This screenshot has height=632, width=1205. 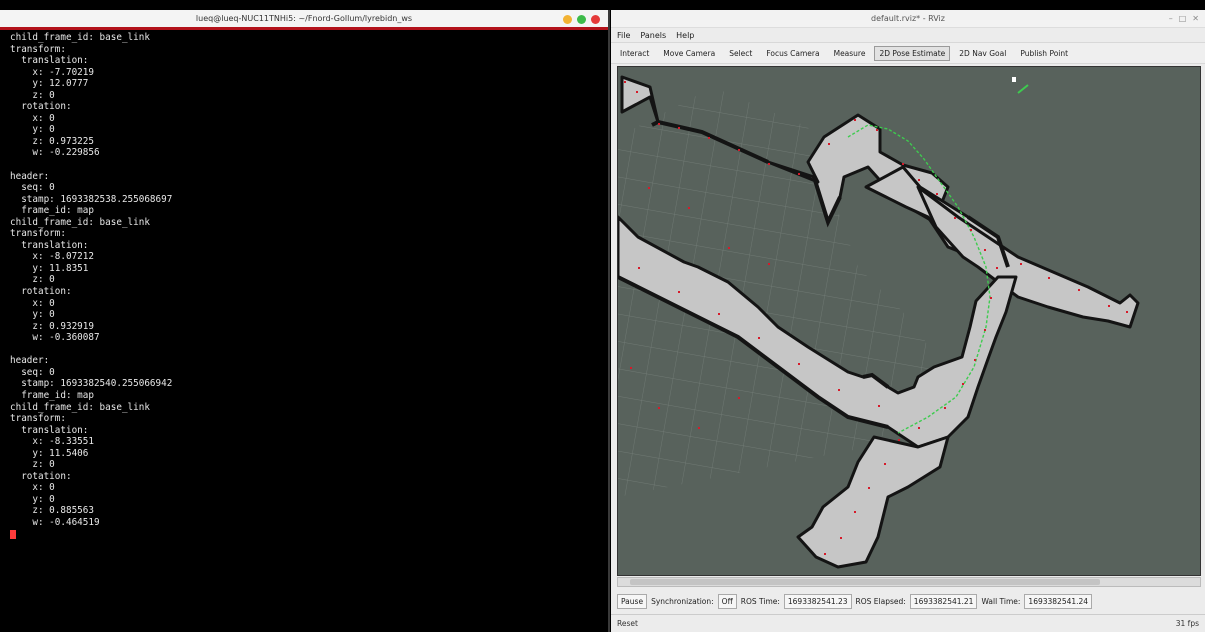 What do you see at coordinates (13, 534) in the screenshot?
I see `cursor` at bounding box center [13, 534].